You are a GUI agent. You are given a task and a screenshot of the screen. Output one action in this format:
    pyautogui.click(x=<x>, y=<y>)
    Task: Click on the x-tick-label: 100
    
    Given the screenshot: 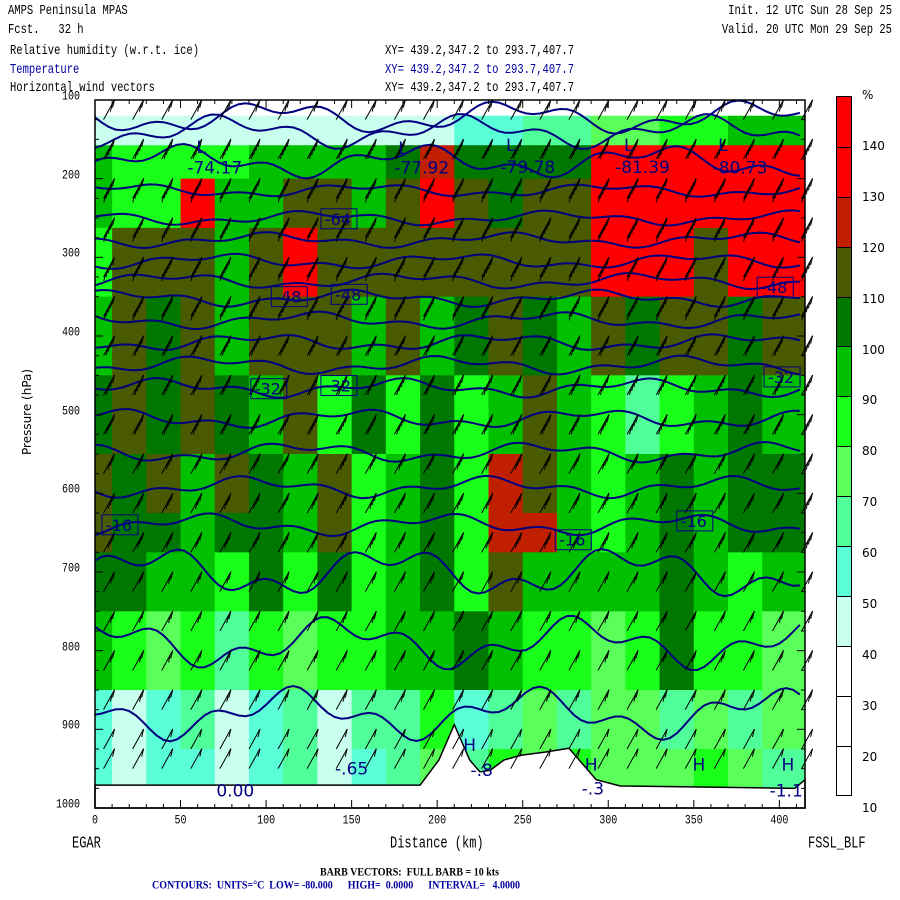 What is the action you would take?
    pyautogui.click(x=266, y=821)
    